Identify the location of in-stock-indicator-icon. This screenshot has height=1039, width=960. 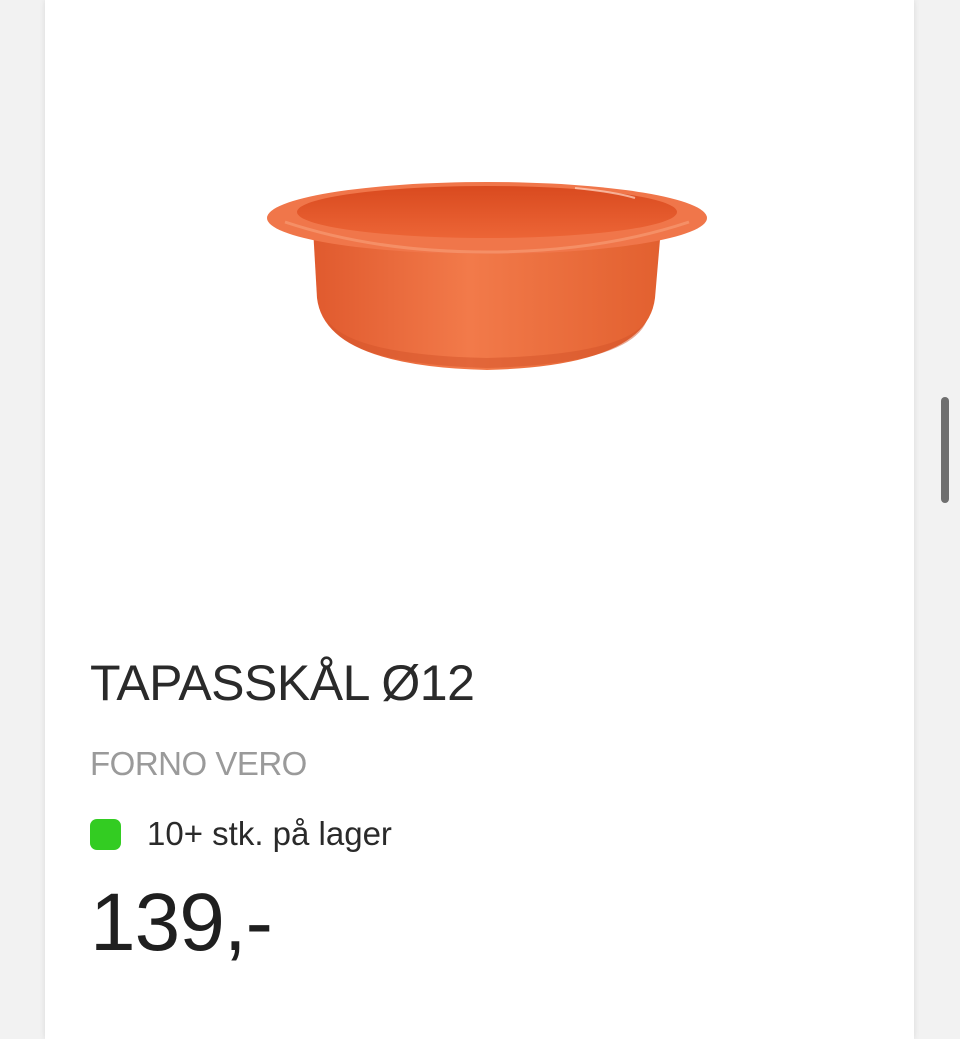
(105, 834).